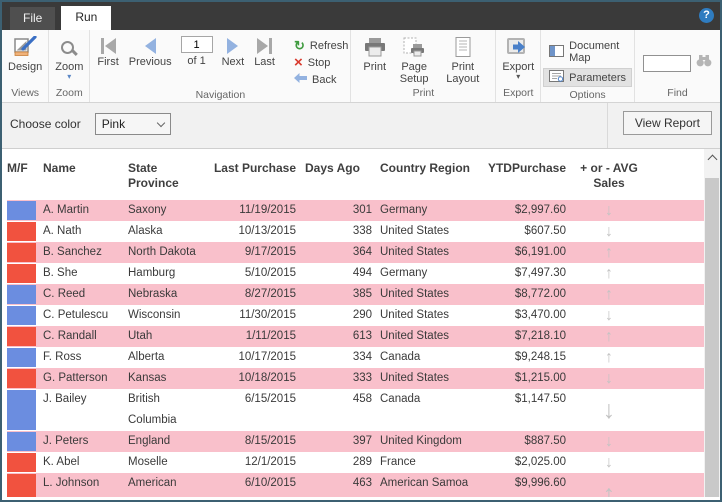 This screenshot has width=722, height=502. I want to click on ytd-cell: $7,497.30, so click(540, 273).